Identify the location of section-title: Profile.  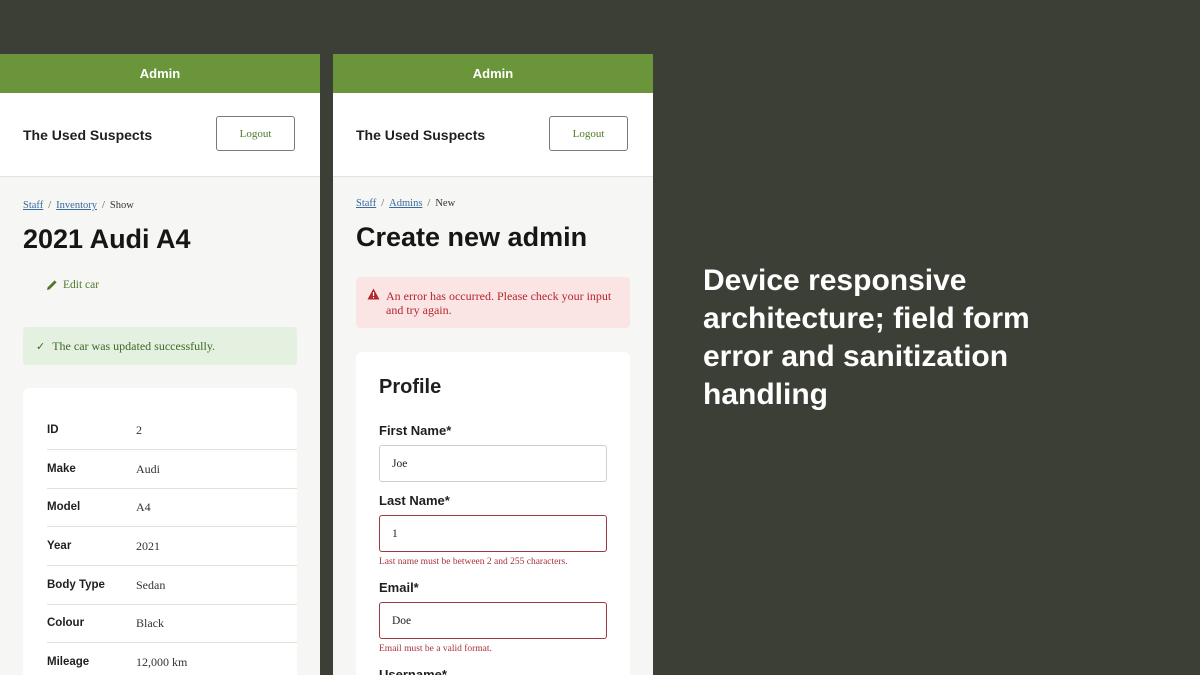
(410, 387).